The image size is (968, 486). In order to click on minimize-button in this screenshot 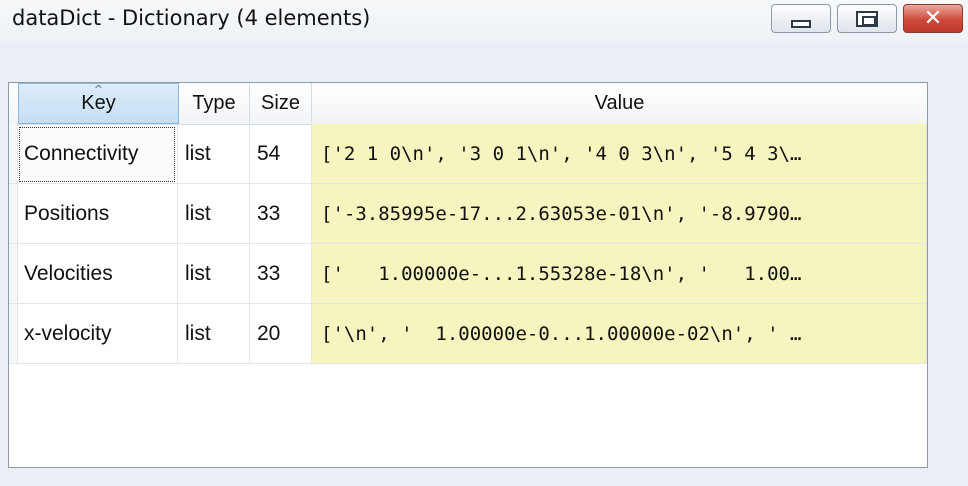, I will do `click(801, 18)`.